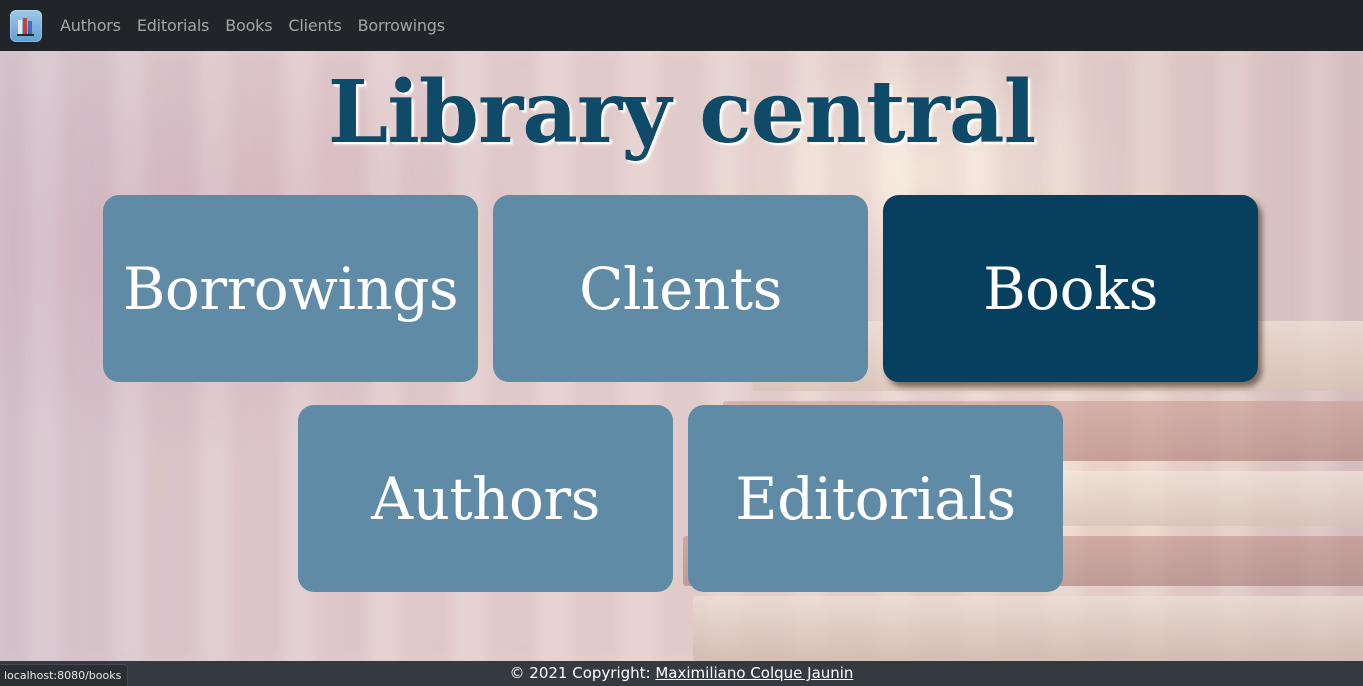 Image resolution: width=1363 pixels, height=686 pixels. Describe the element at coordinates (64, 675) in the screenshot. I see `browser-status-url: localhost:8080/books` at that location.